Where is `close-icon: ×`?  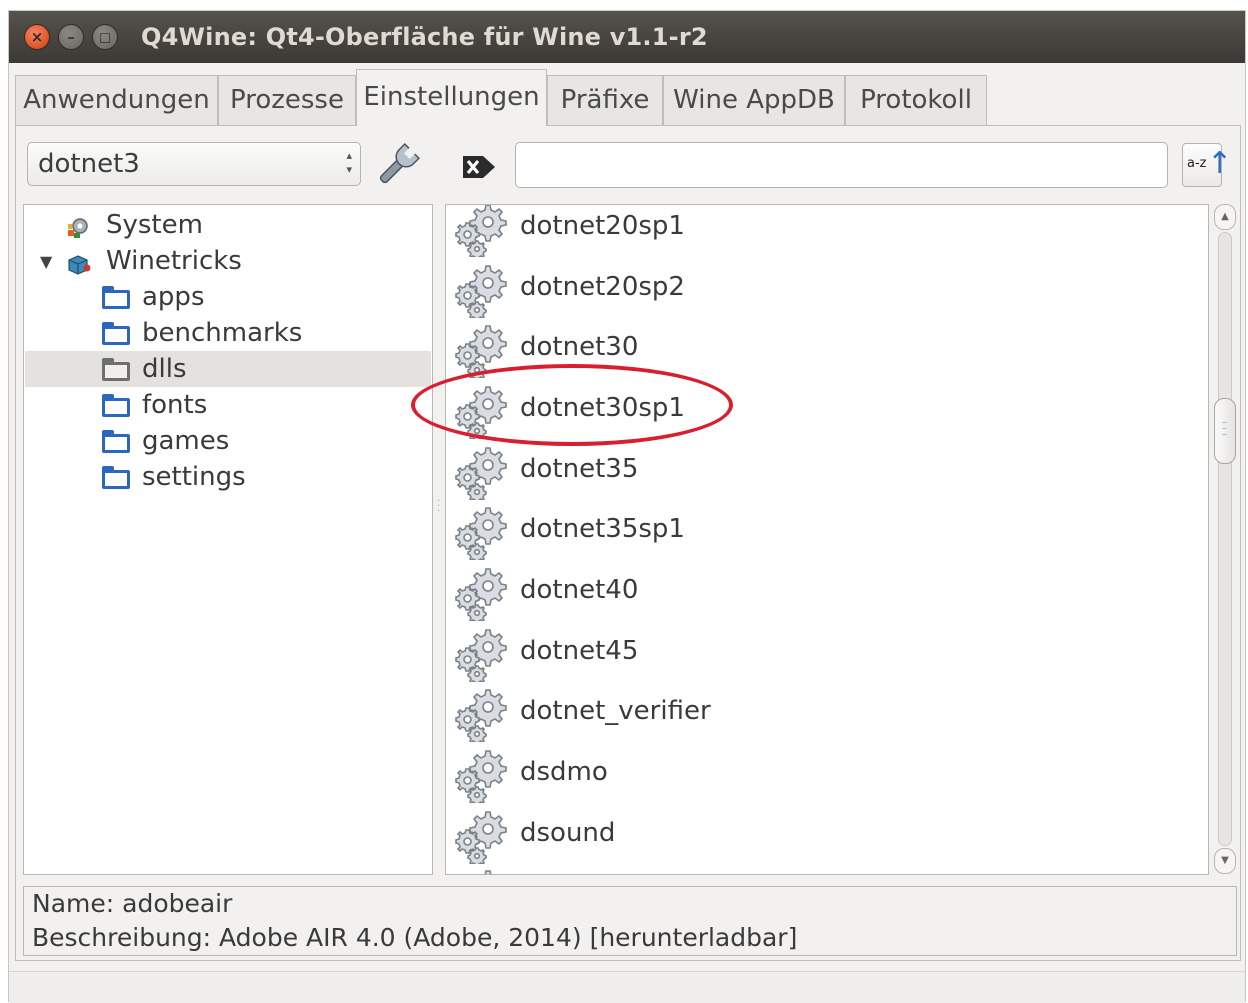 close-icon: × is located at coordinates (37, 37).